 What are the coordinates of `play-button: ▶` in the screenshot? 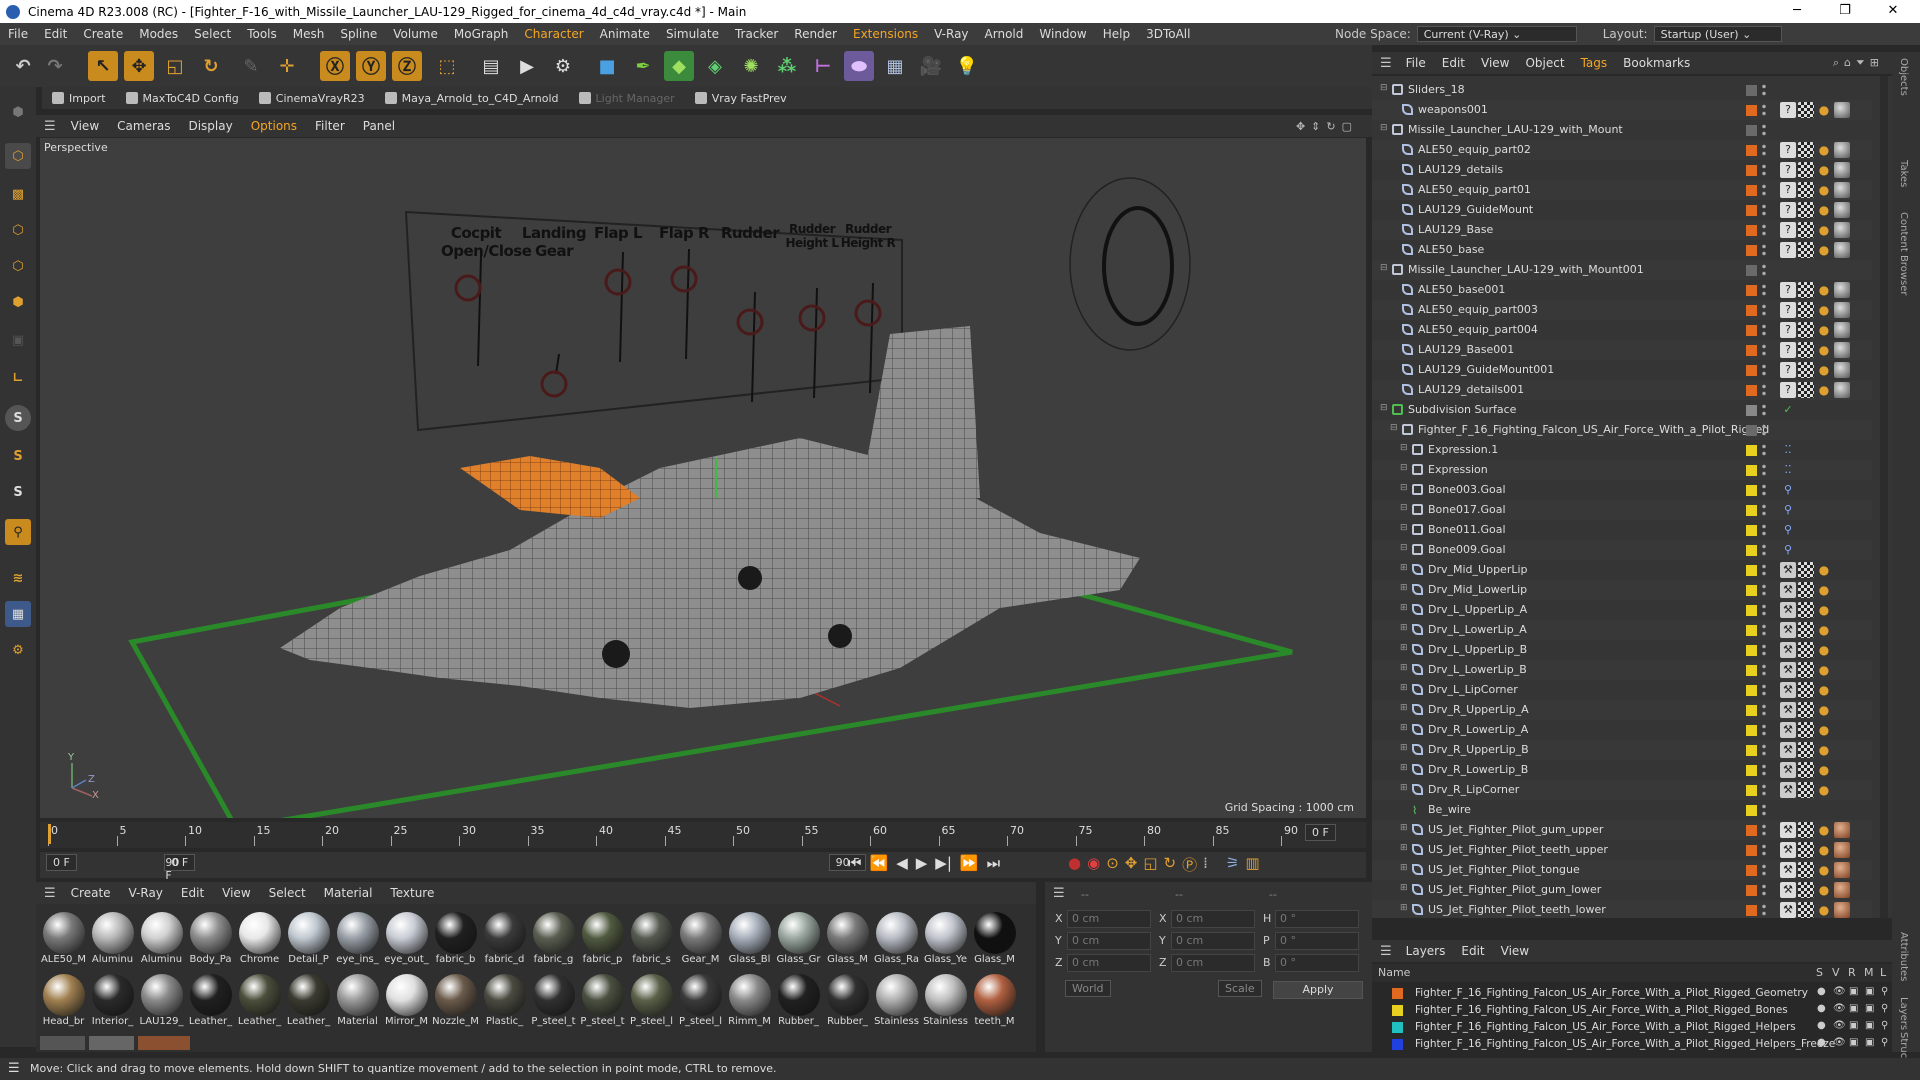 It's located at (922, 863).